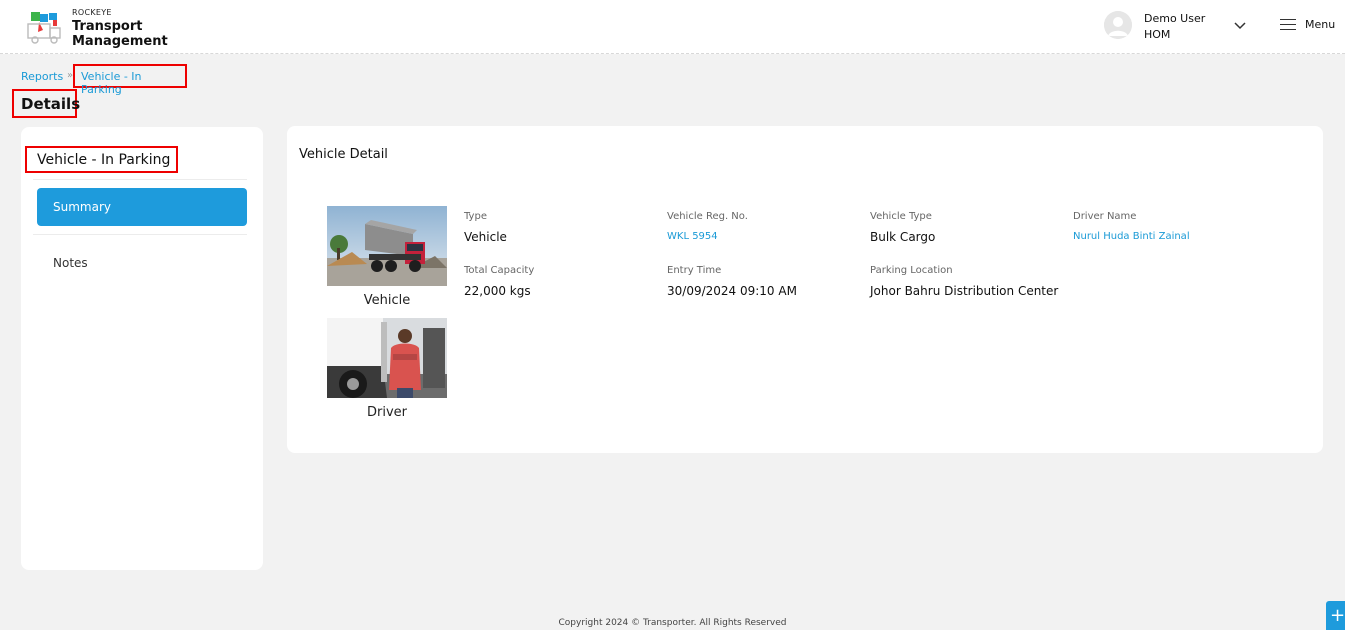 The height and width of the screenshot is (630, 1345). I want to click on driver-photo, so click(387, 358).